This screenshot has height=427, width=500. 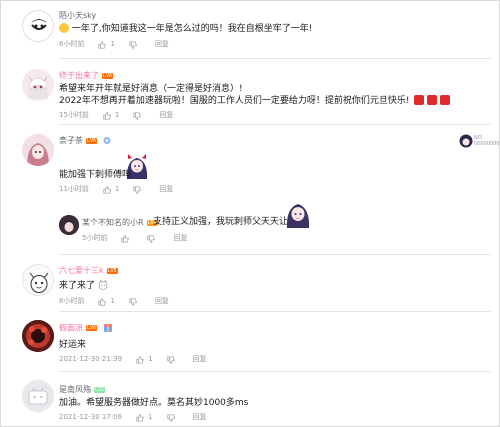 I want to click on username: 是南风殇 LV2, so click(x=82, y=390).